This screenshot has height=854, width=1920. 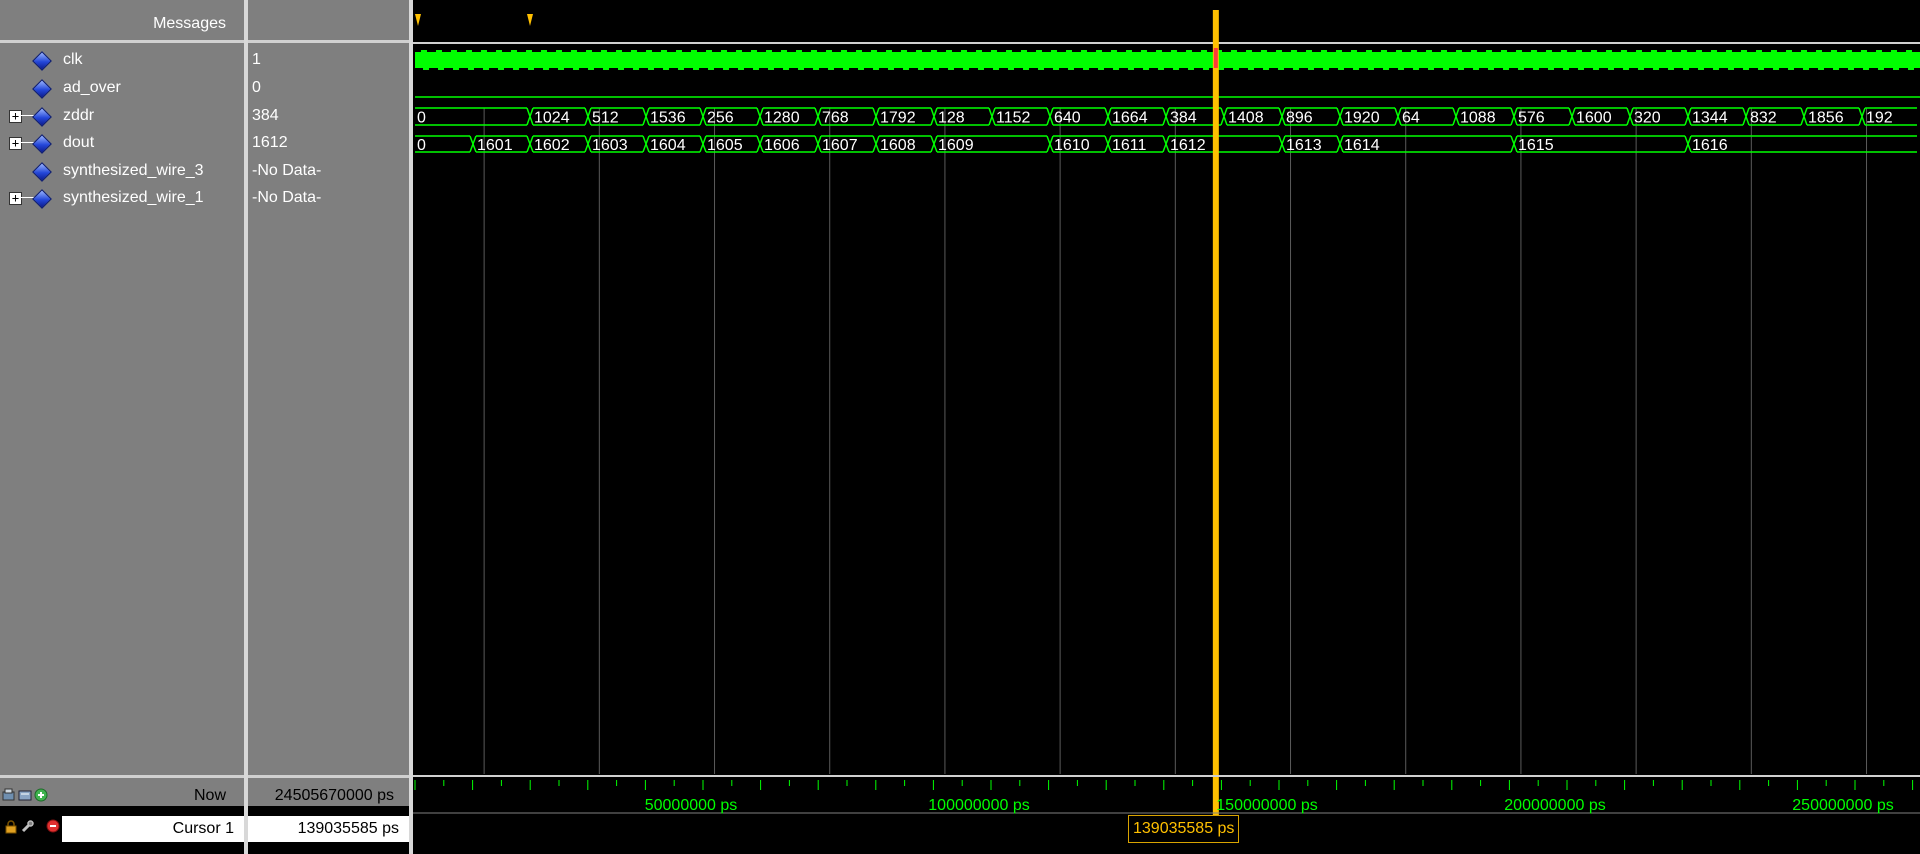 I want to click on dout-value-label: 1613, so click(x=1304, y=145).